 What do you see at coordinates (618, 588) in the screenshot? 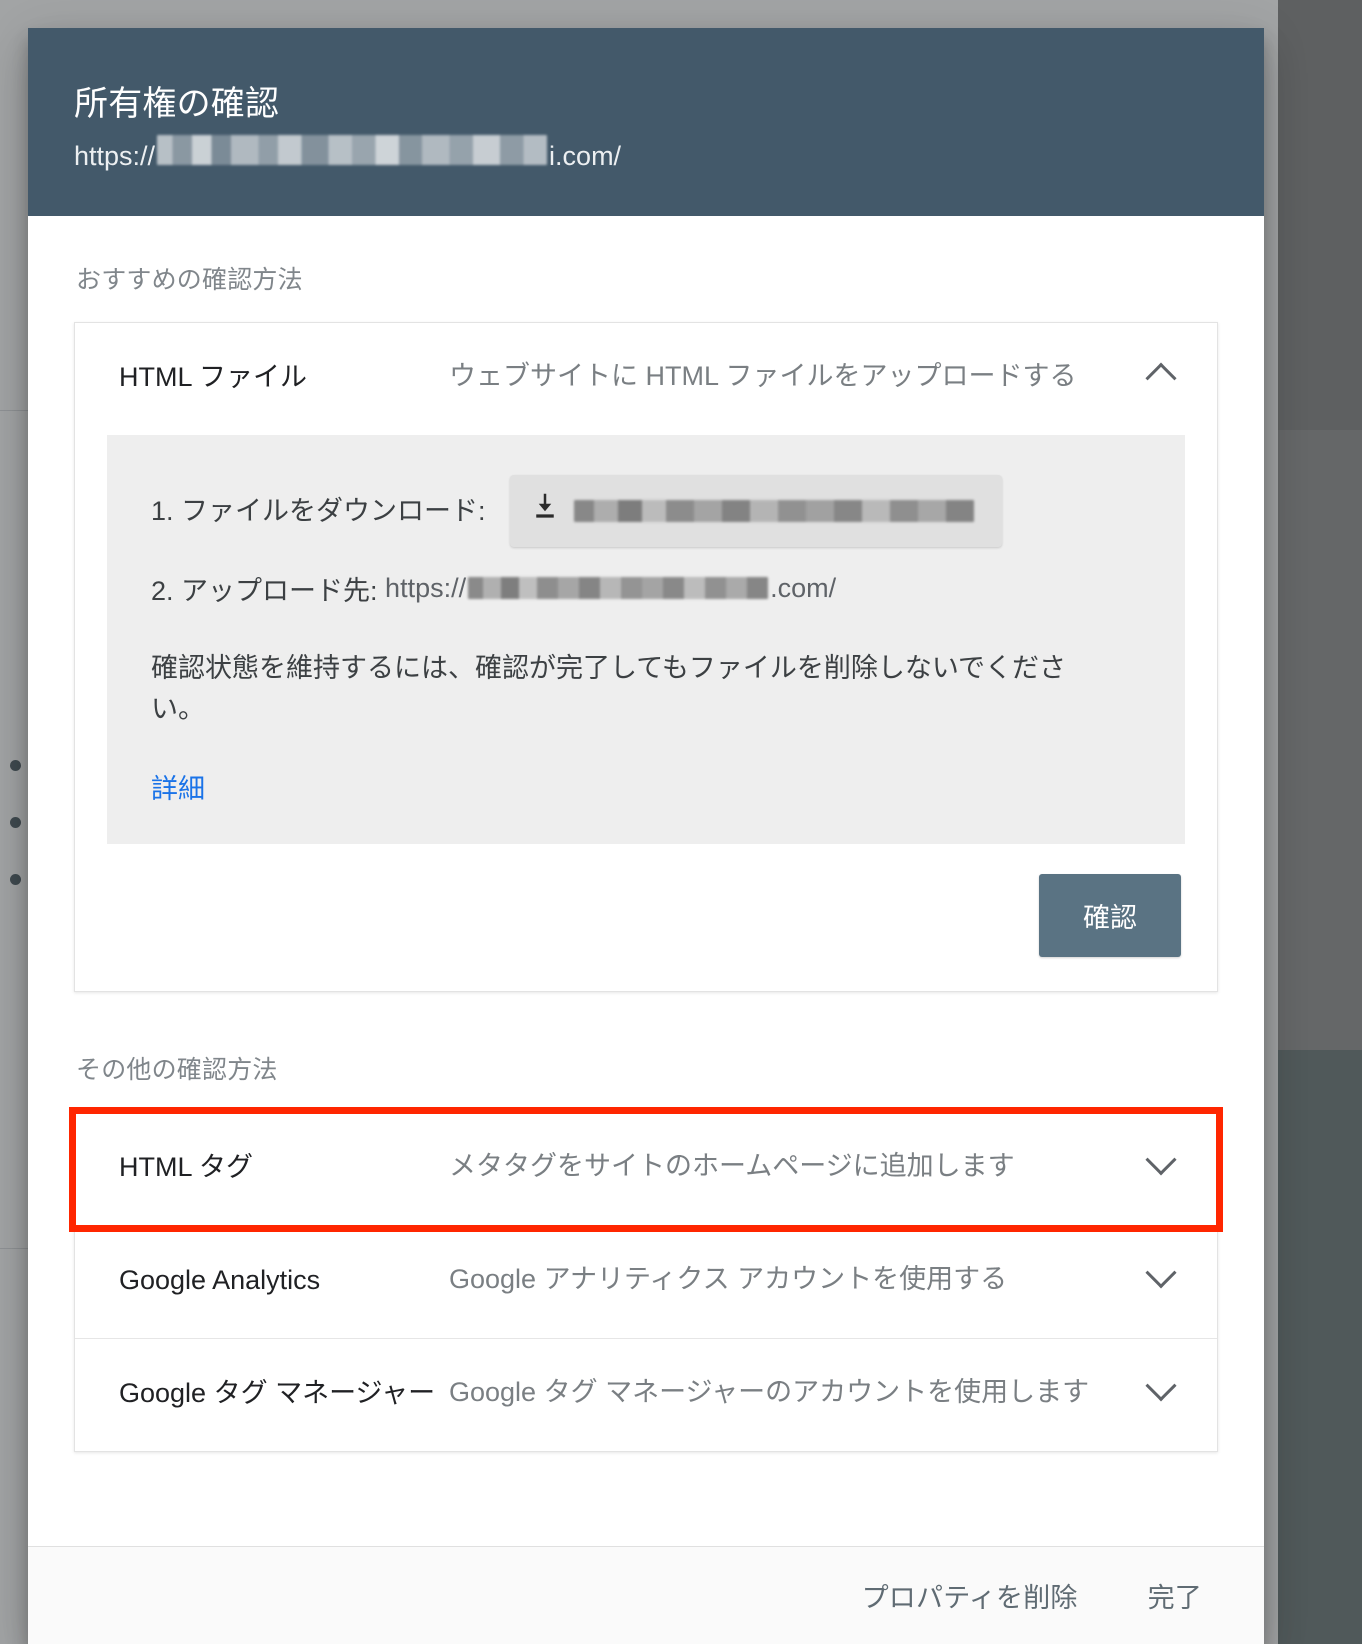
I see `redacted-upload-domain` at bounding box center [618, 588].